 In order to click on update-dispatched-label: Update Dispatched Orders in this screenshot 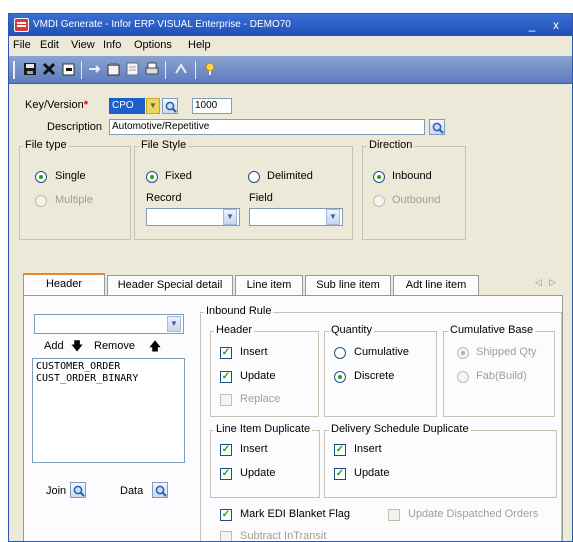, I will do `click(473, 514)`.